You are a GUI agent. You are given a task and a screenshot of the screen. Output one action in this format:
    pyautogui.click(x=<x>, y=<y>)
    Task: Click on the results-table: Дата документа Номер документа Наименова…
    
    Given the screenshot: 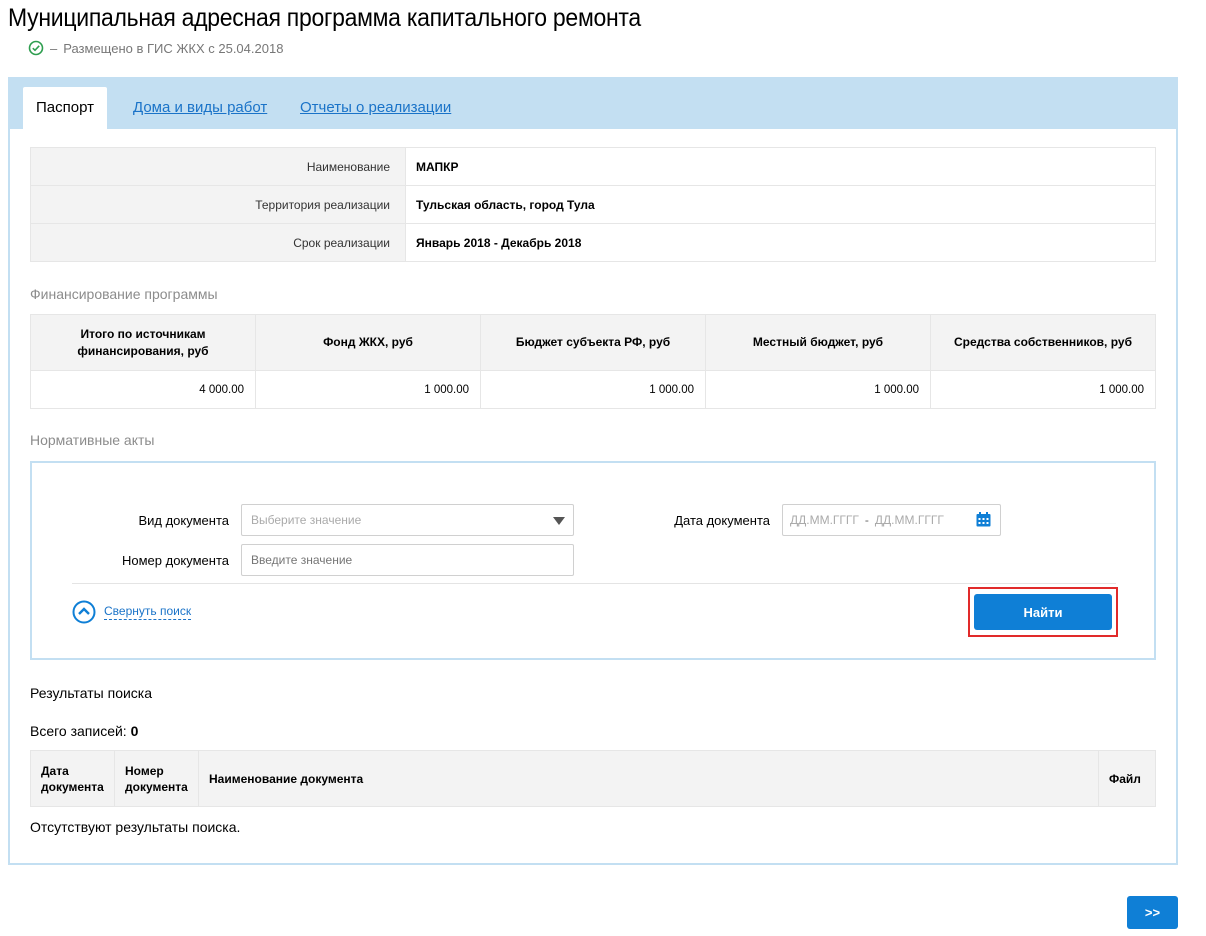 What is the action you would take?
    pyautogui.click(x=593, y=778)
    